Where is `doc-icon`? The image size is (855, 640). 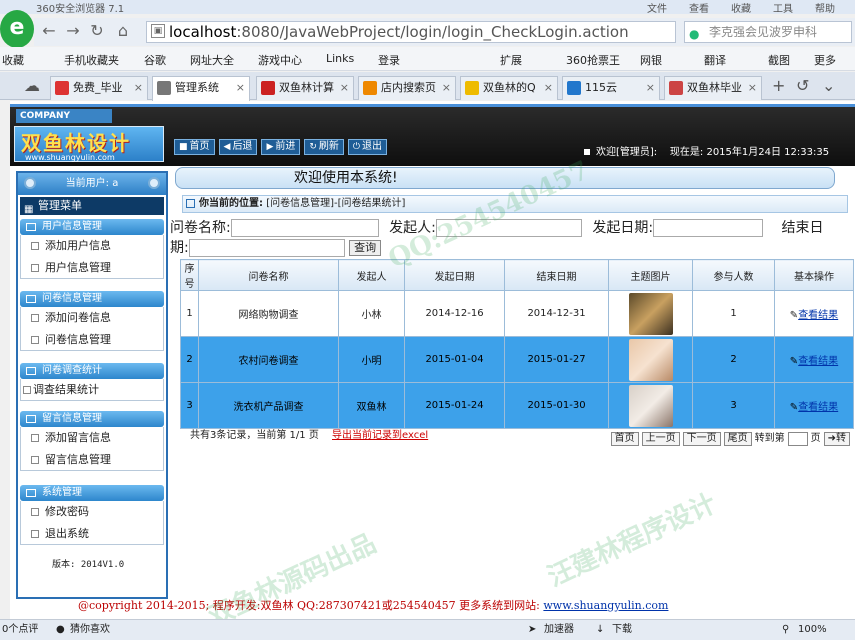
doc-icon is located at coordinates (35, 340).